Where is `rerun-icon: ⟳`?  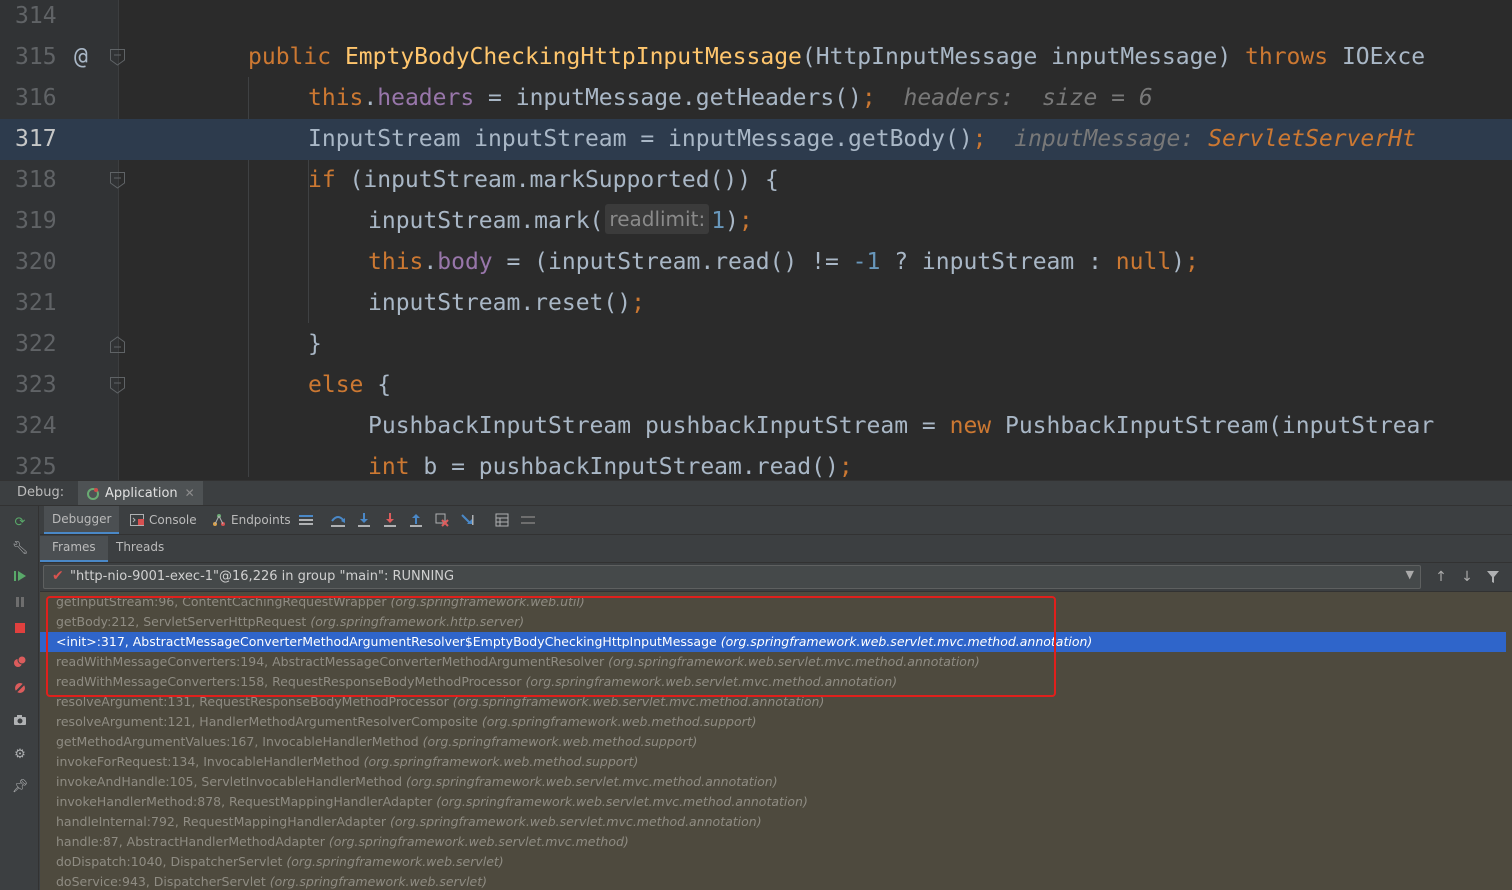
rerun-icon: ⟳ is located at coordinates (20, 522).